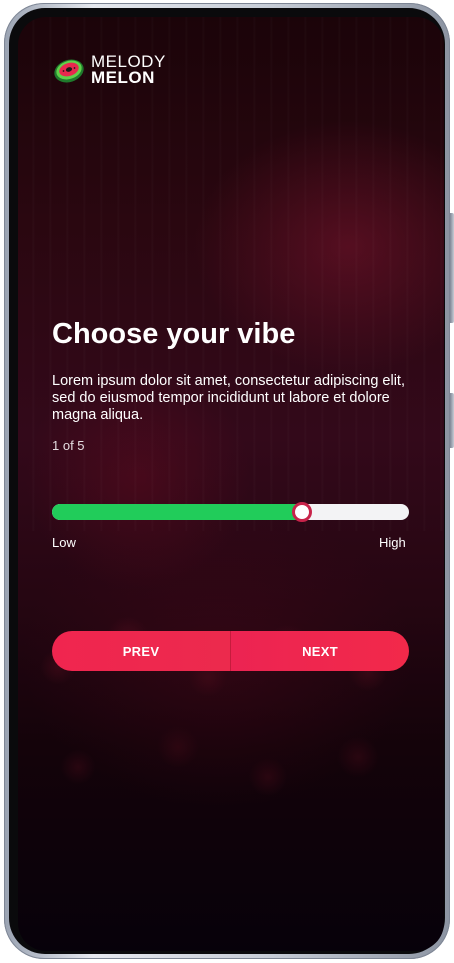  What do you see at coordinates (68, 445) in the screenshot?
I see `step-indicator: 1 of 5` at bounding box center [68, 445].